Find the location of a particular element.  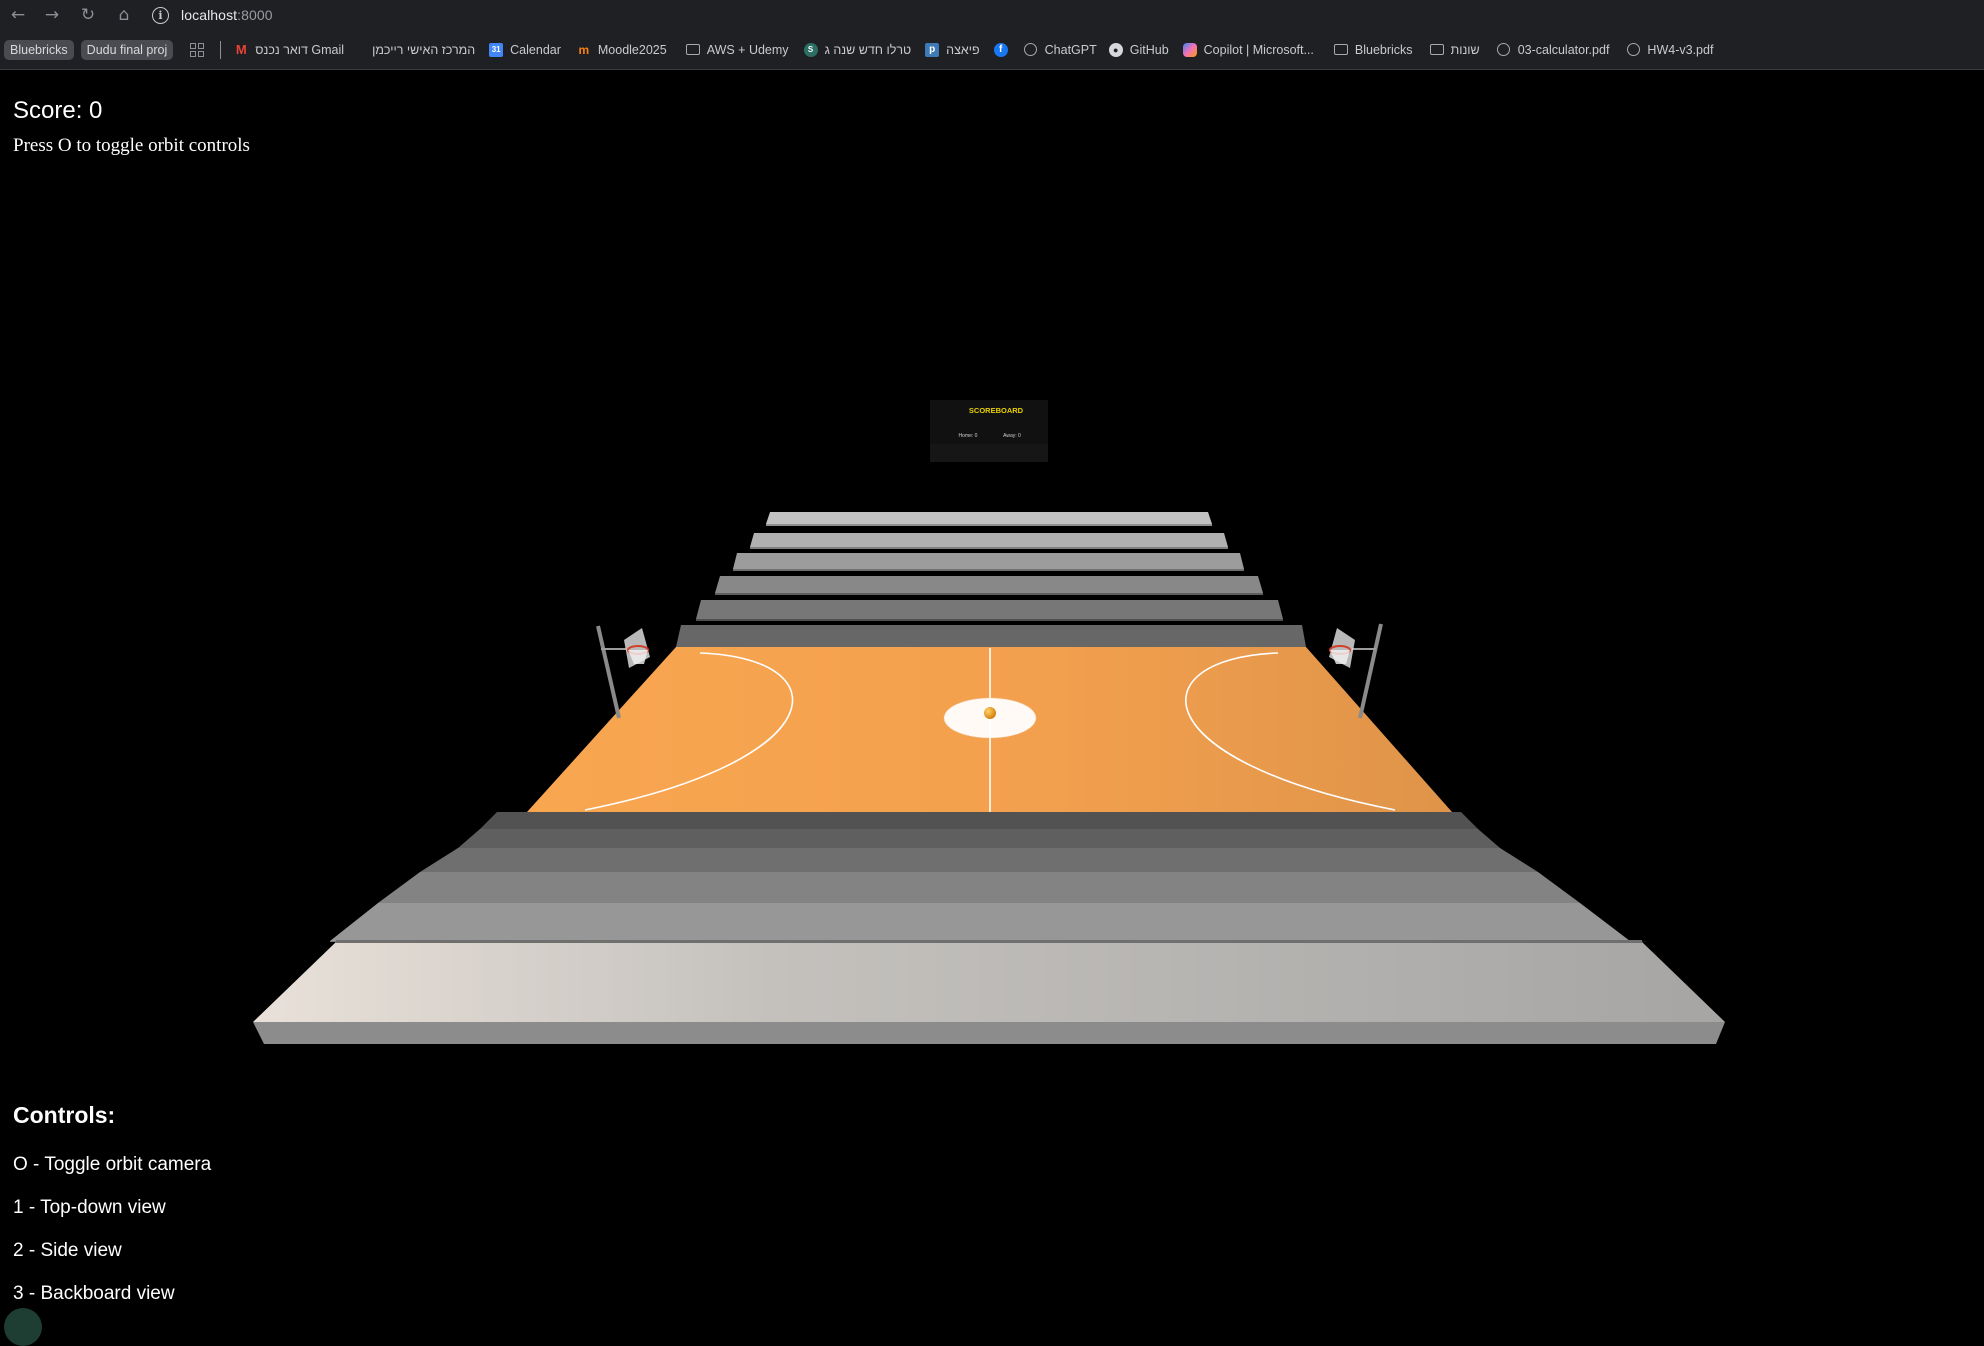

basketball-court is located at coordinates (989, 729).